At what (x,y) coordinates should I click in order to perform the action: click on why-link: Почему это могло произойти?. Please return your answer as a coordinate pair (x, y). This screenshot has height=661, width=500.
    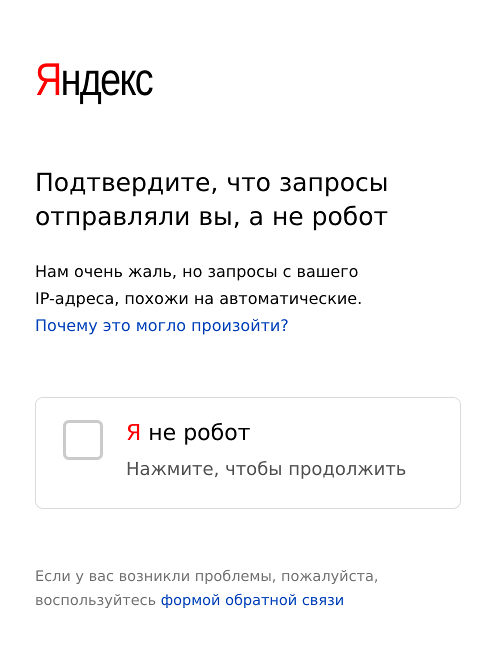
    Looking at the image, I should click on (162, 325).